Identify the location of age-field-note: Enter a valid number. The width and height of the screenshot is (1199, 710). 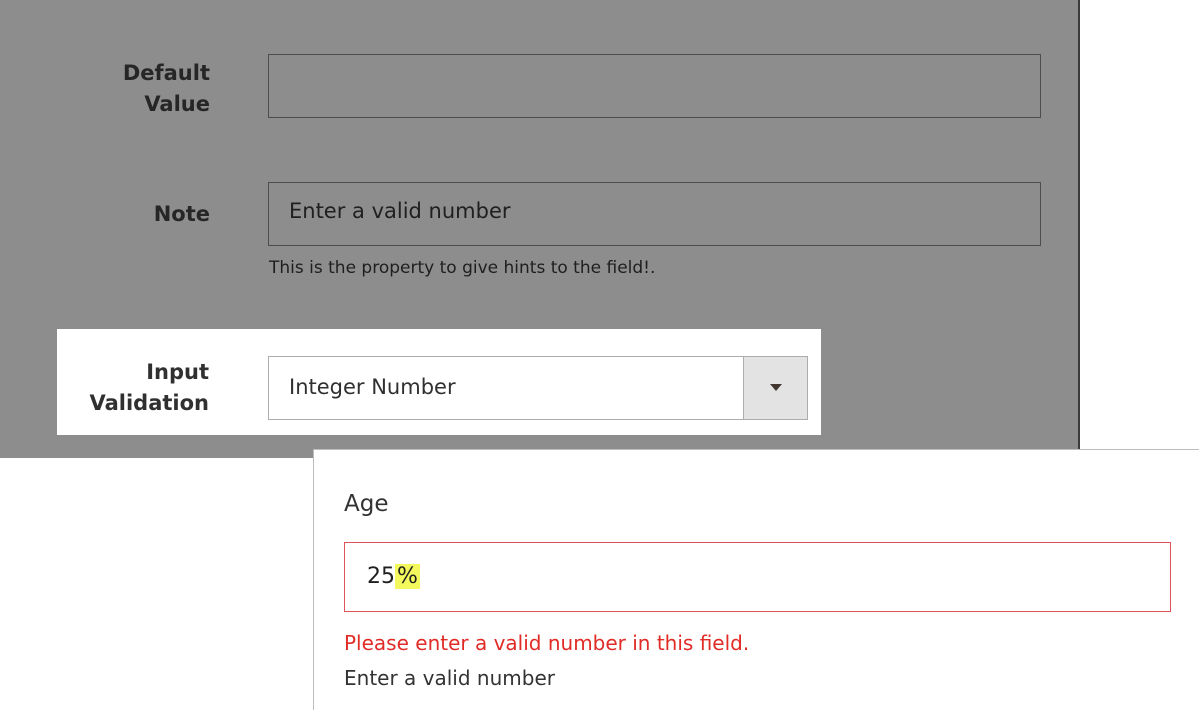
(449, 678).